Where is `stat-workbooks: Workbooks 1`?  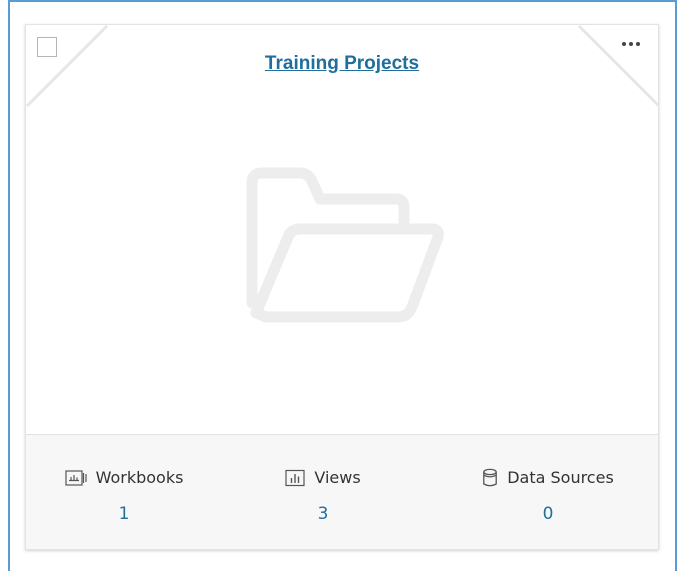 stat-workbooks: Workbooks 1 is located at coordinates (124, 496).